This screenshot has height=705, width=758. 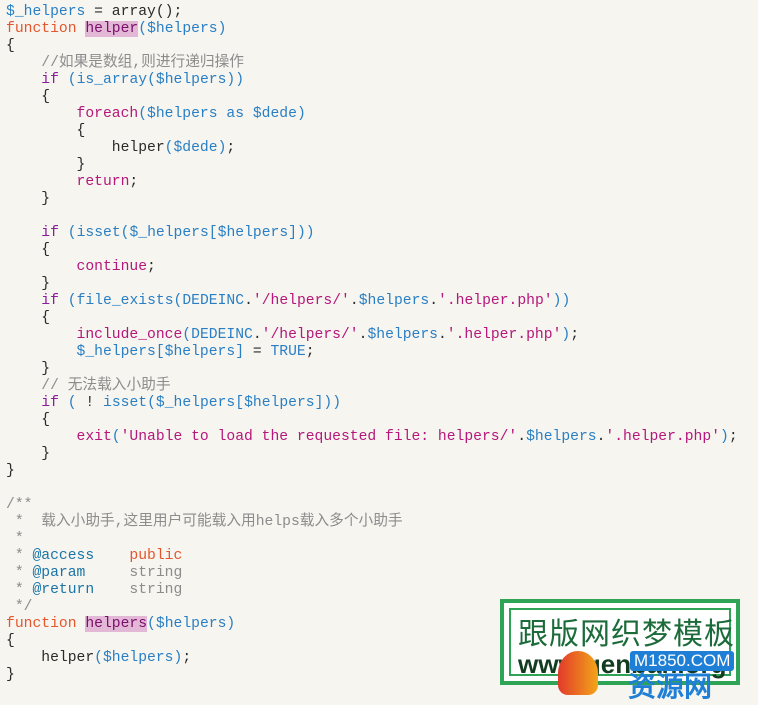 What do you see at coordinates (372, 233) in the screenshot?
I see `code-line: if (isset($_helpers[$helpers]))` at bounding box center [372, 233].